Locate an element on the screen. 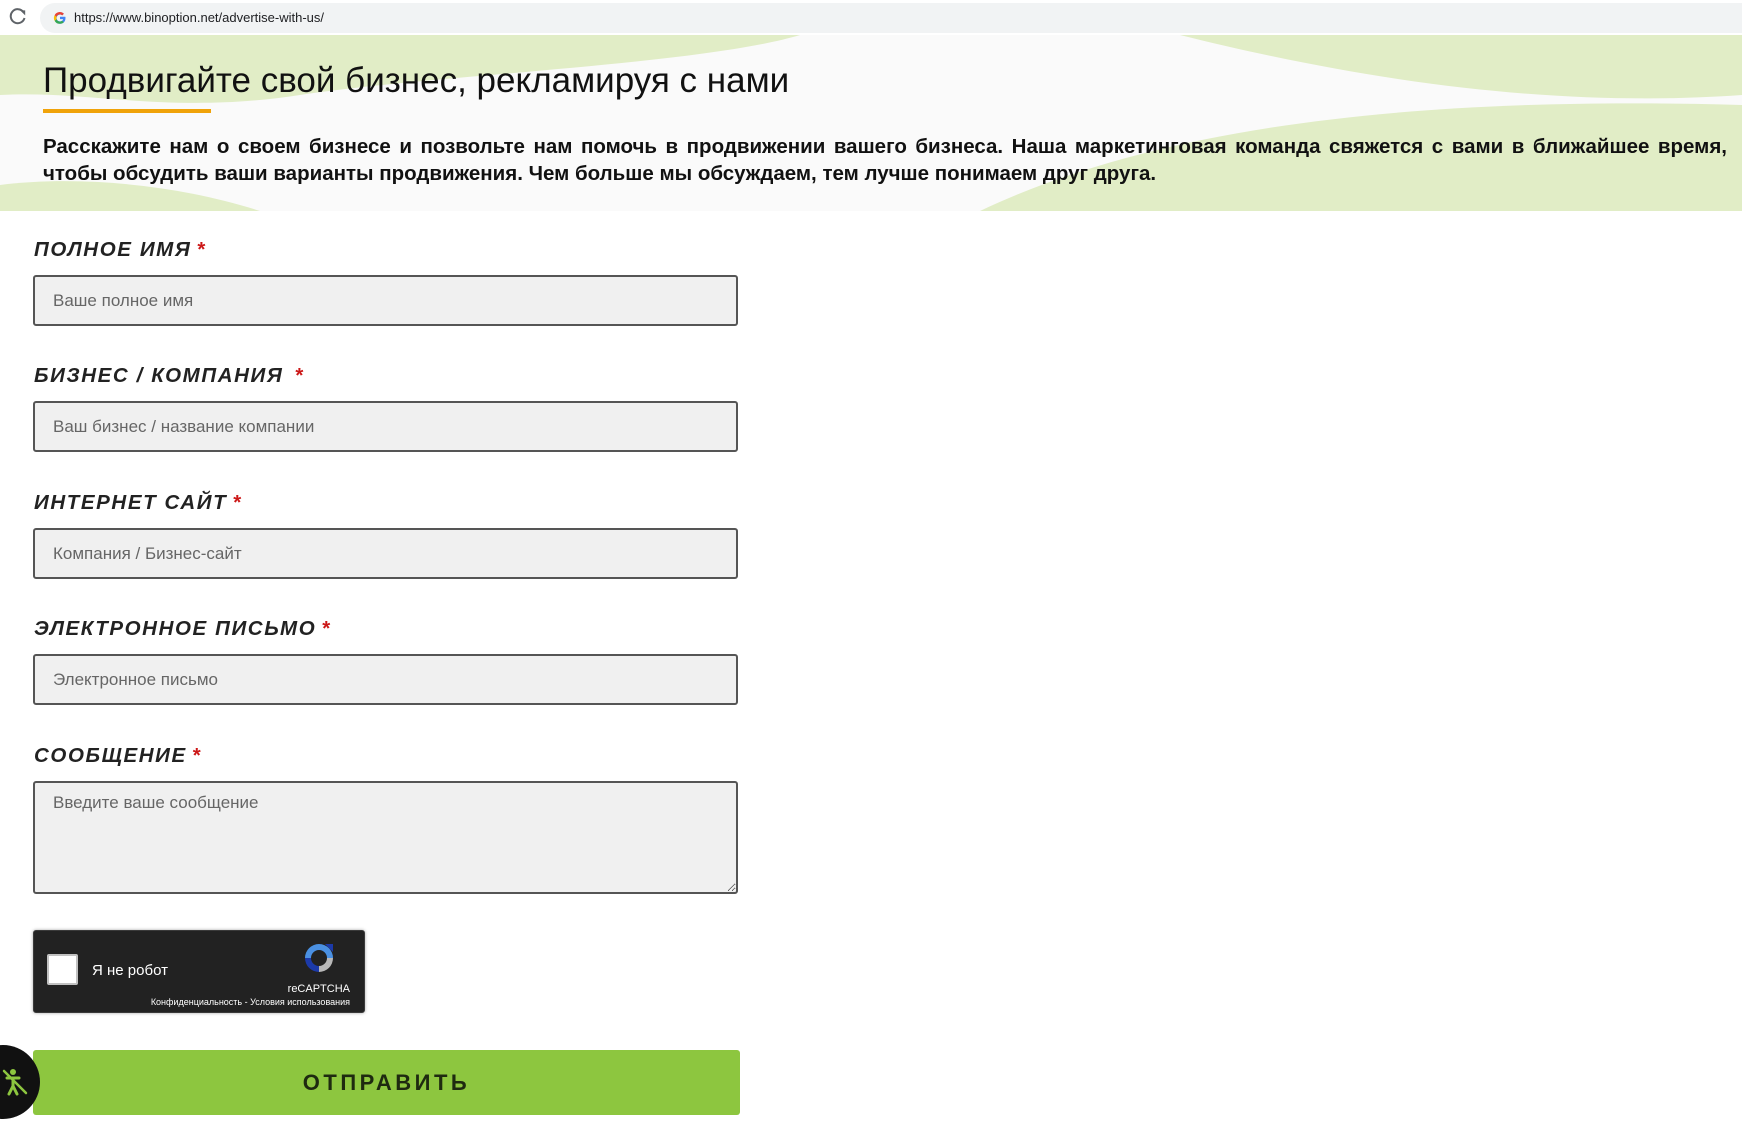  website-label-text: ИНТЕРНЕТ САЙТ is located at coordinates (131, 502).